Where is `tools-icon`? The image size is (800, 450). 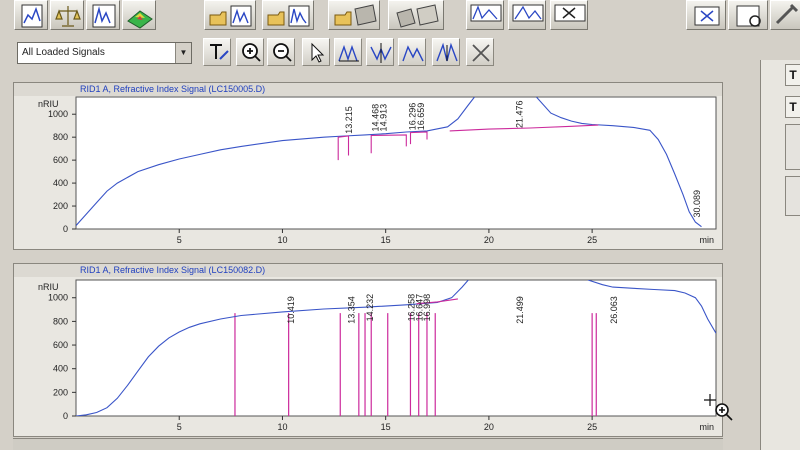 tools-icon is located at coordinates (785, 15).